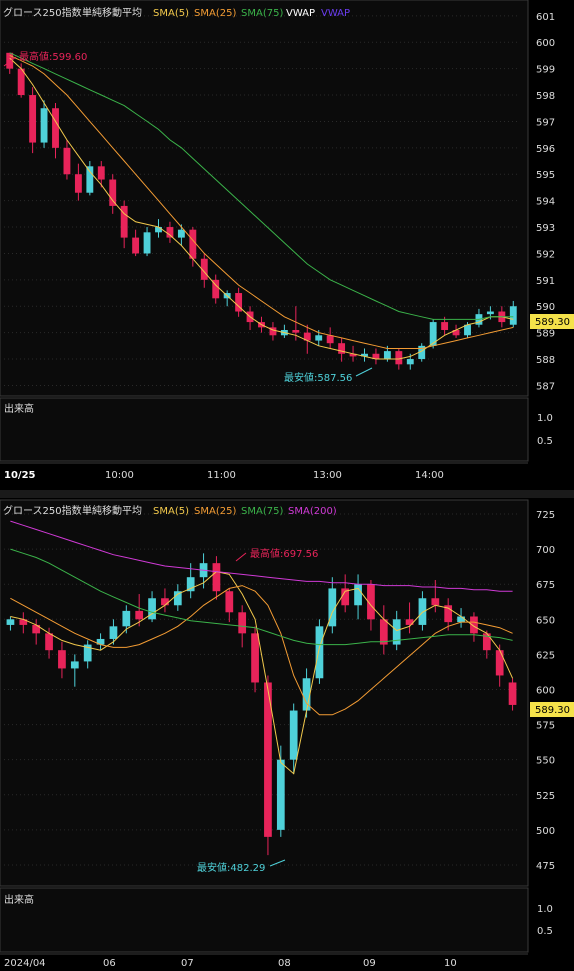  Describe the element at coordinates (545, 796) in the screenshot. I see `d-y-tick: 525` at that location.